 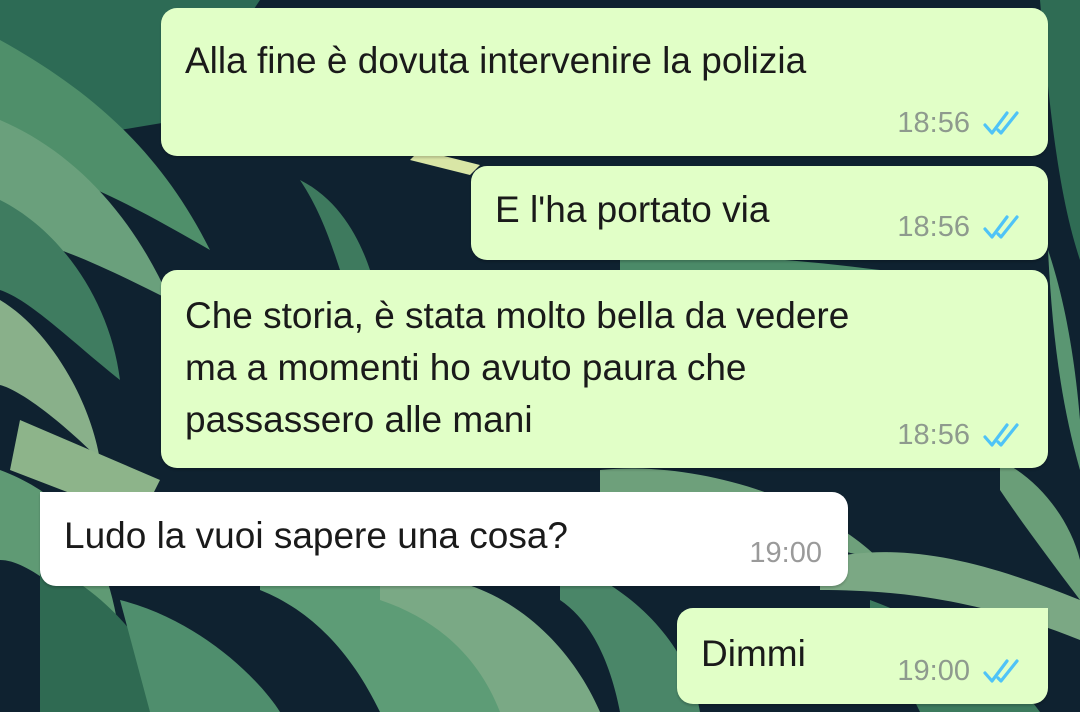 What do you see at coordinates (862, 656) in the screenshot?
I see `message-bubble-outgoing: Dimmi 19:00` at bounding box center [862, 656].